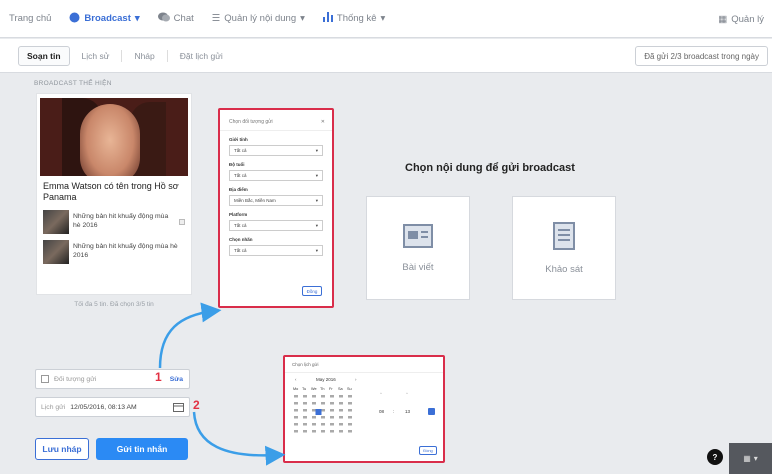  I want to click on app-menu-button: ▦ ▾, so click(750, 458).